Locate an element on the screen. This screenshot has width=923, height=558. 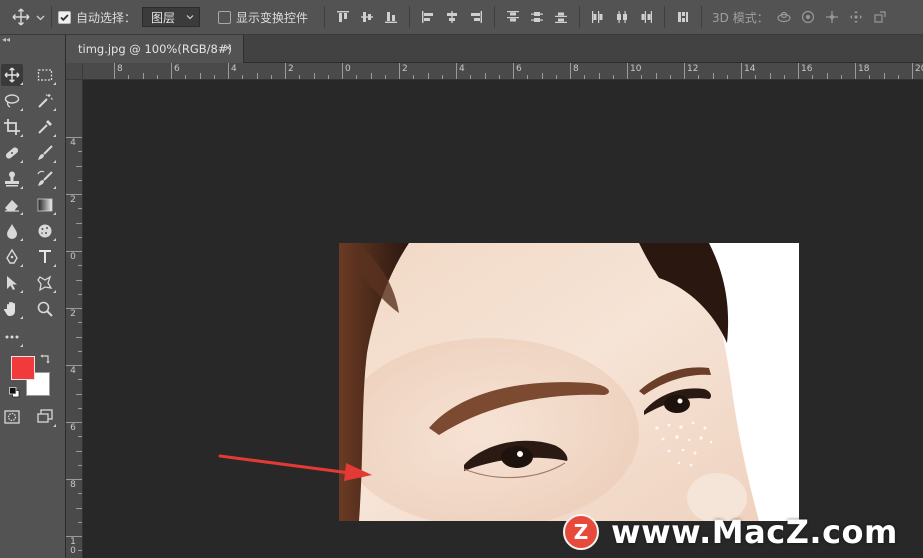
lasso-tool is located at coordinates (12, 101).